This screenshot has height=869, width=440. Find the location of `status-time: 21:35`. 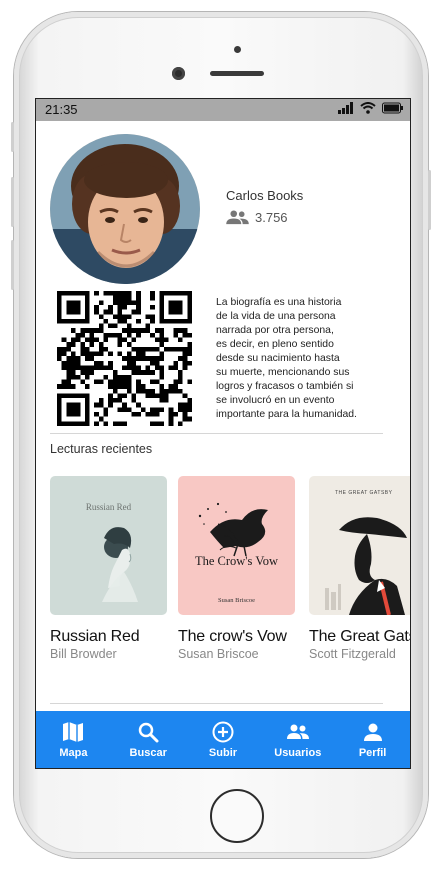

status-time: 21:35 is located at coordinates (61, 109).